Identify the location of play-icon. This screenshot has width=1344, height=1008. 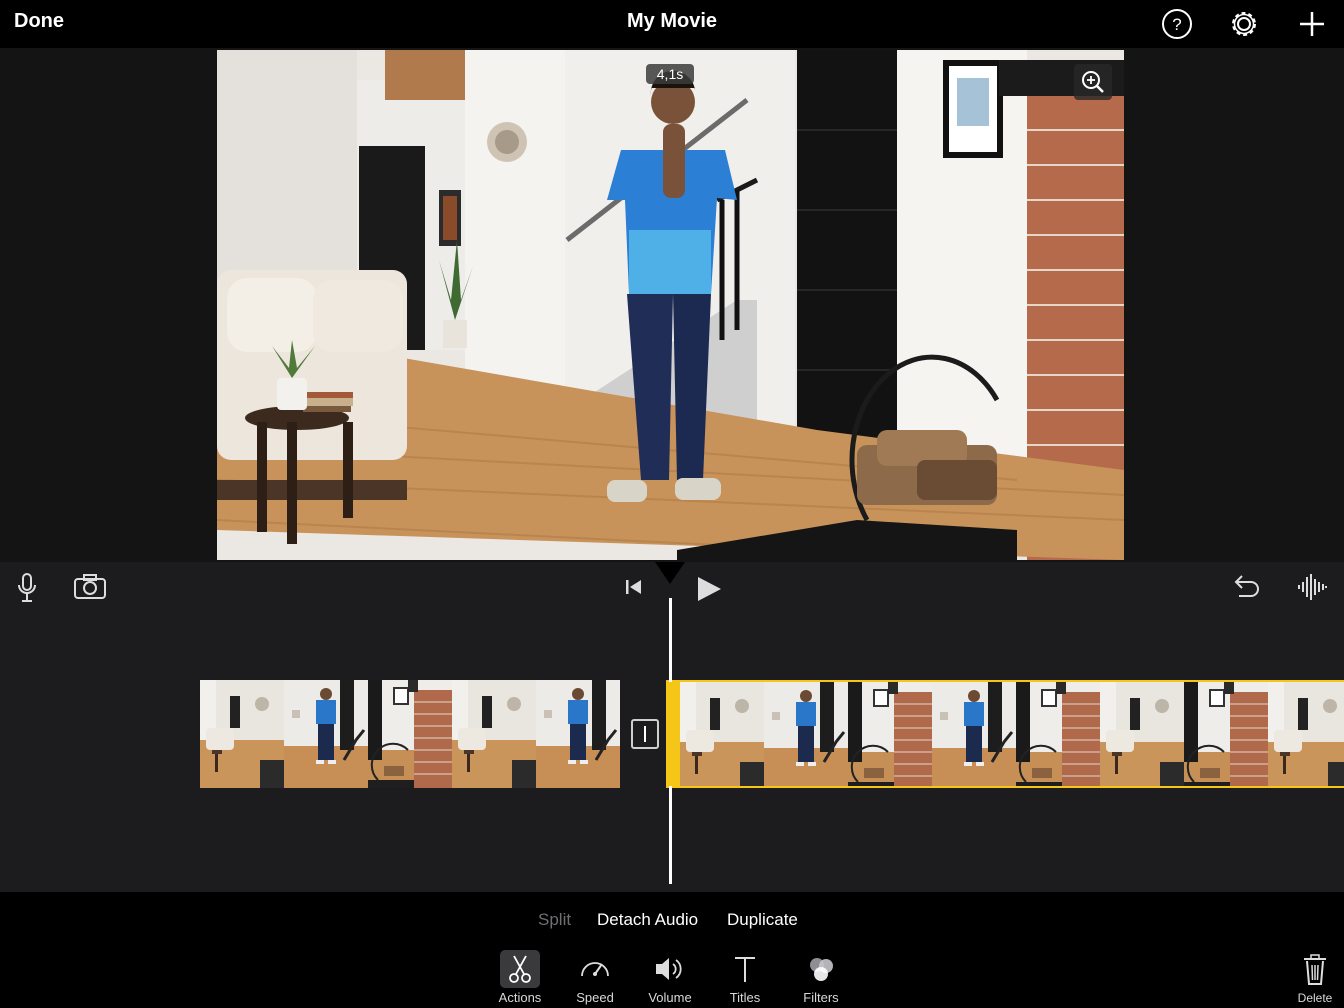
(709, 591).